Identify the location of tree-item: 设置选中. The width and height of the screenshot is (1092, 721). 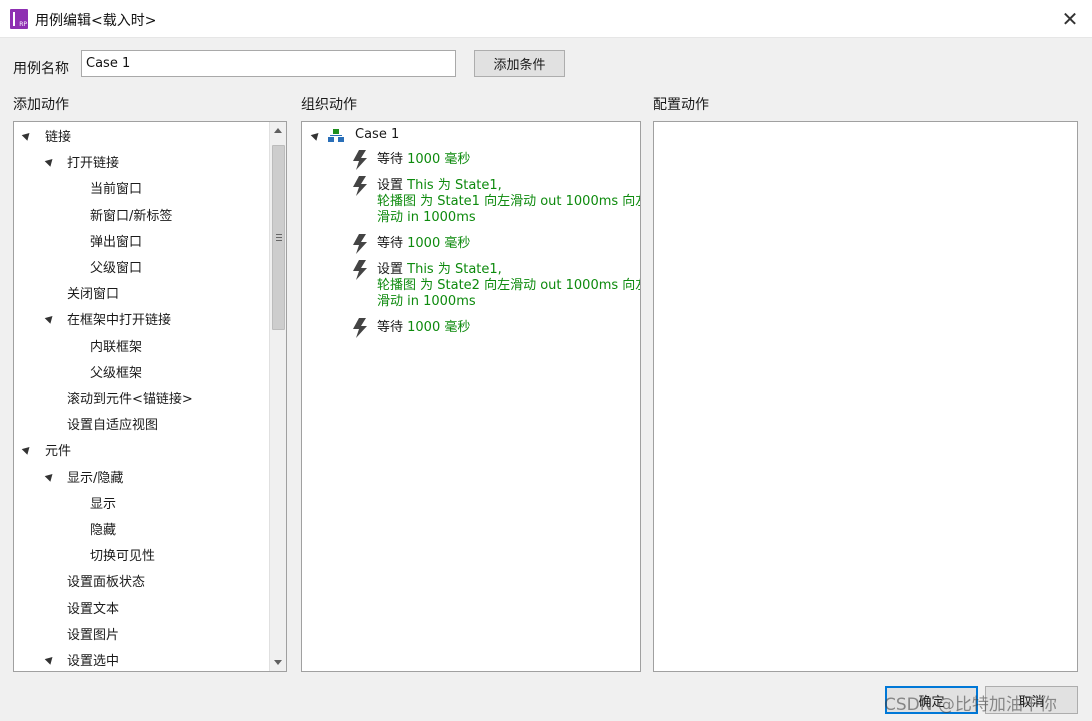
(93, 660).